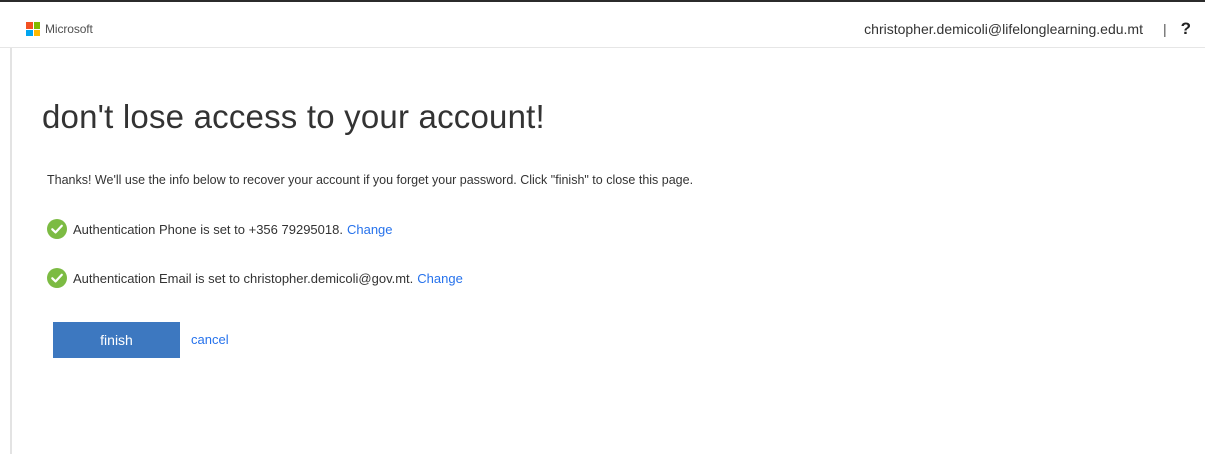 The width and height of the screenshot is (1205, 454). What do you see at coordinates (1186, 29) in the screenshot?
I see `help-icon: ?` at bounding box center [1186, 29].